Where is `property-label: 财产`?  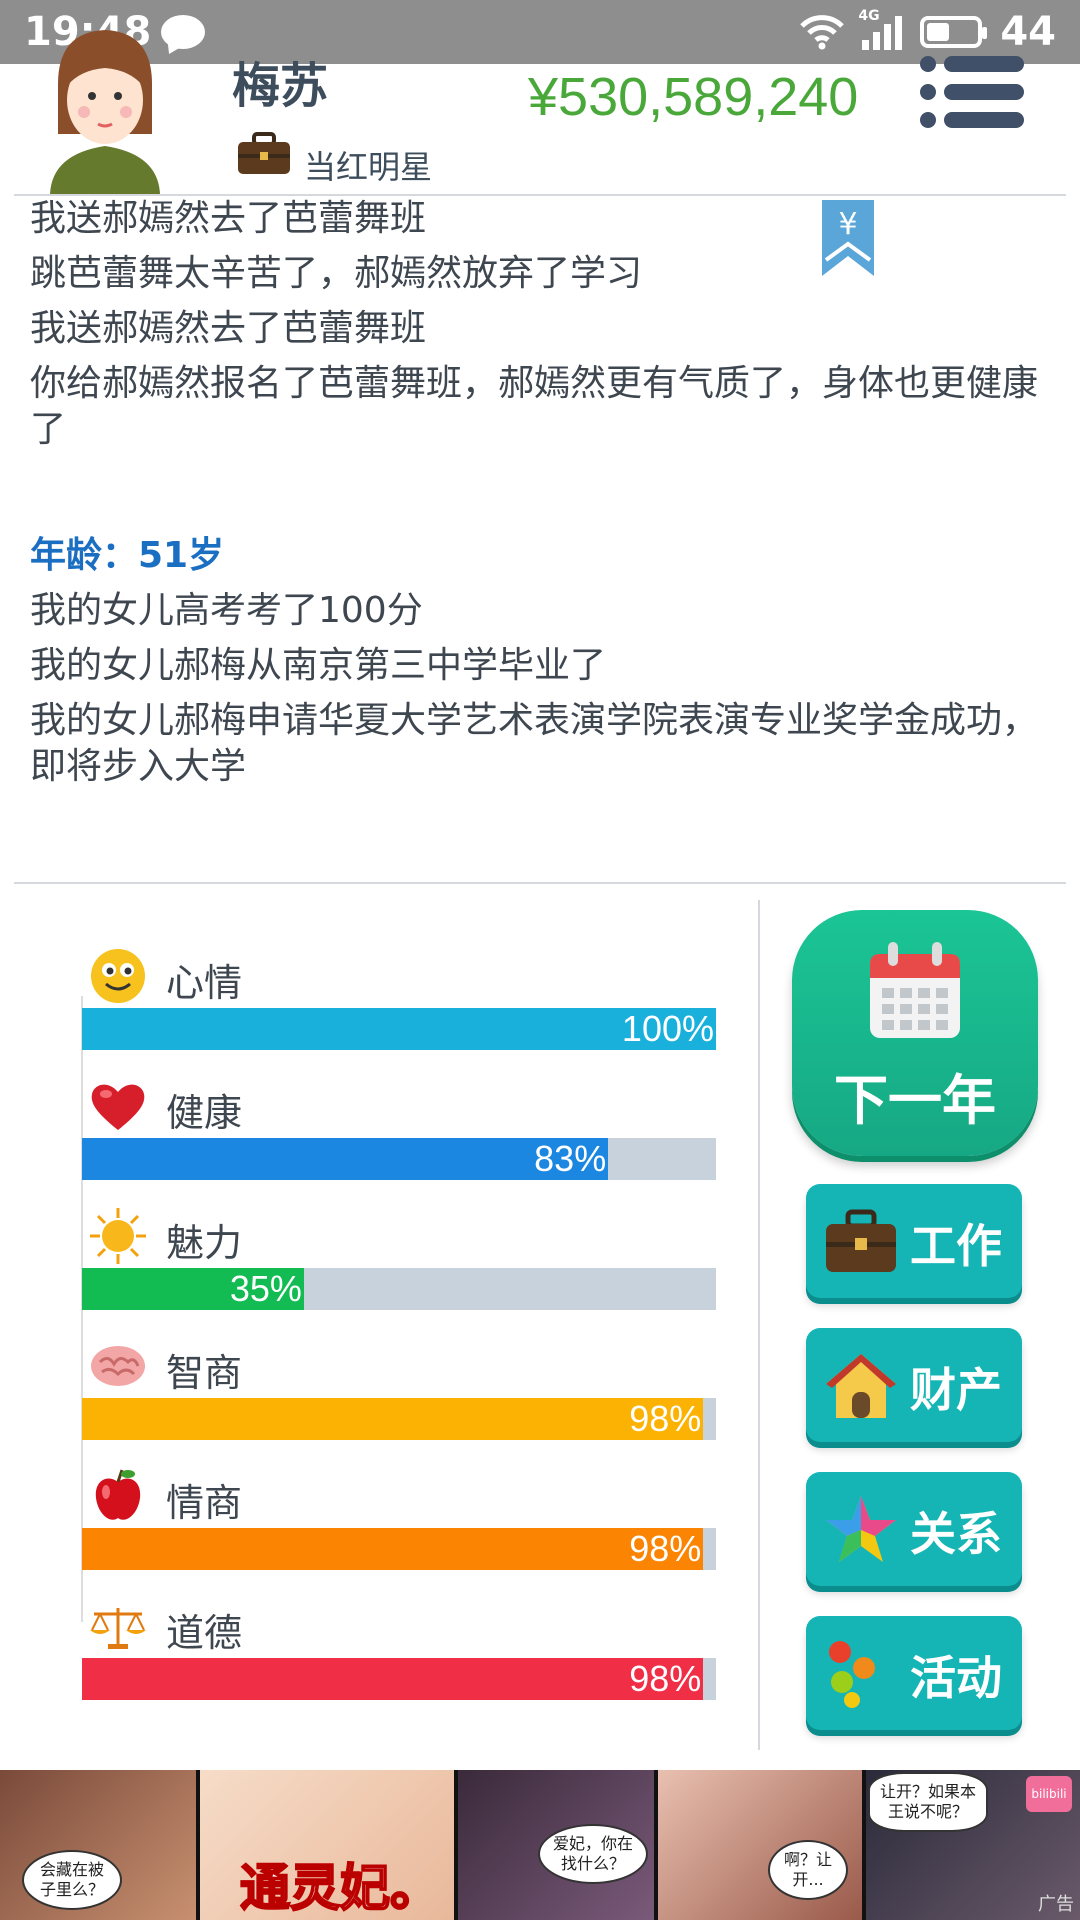
property-label: 财产 is located at coordinates (956, 1390).